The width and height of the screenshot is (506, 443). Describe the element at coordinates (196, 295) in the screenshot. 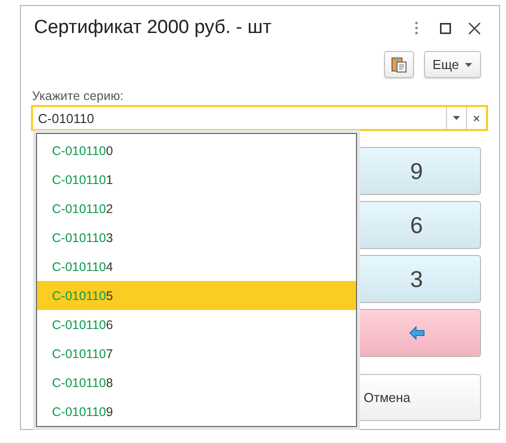

I see `list-item: C-0101105` at that location.